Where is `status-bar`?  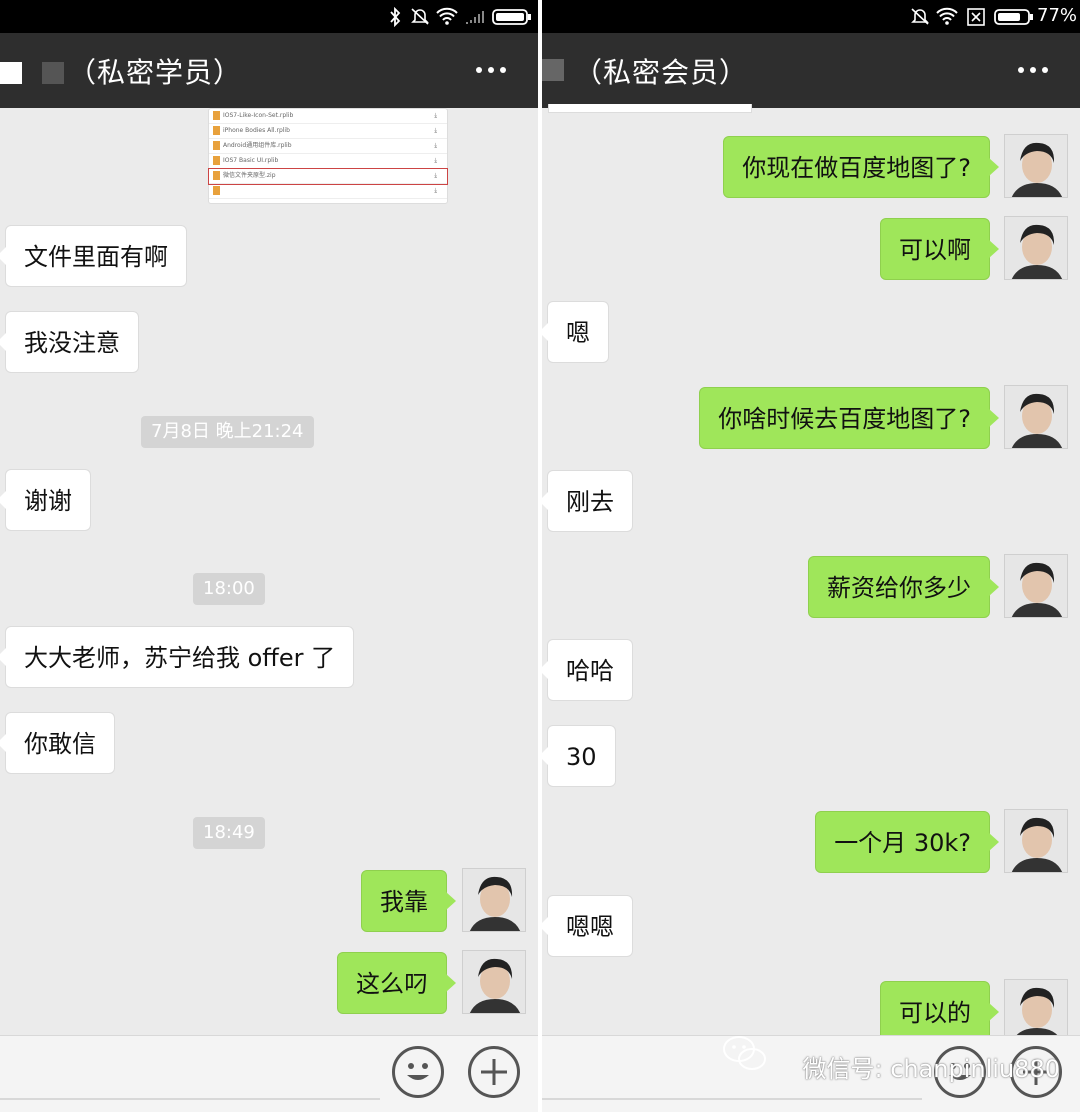
status-bar is located at coordinates (269, 16).